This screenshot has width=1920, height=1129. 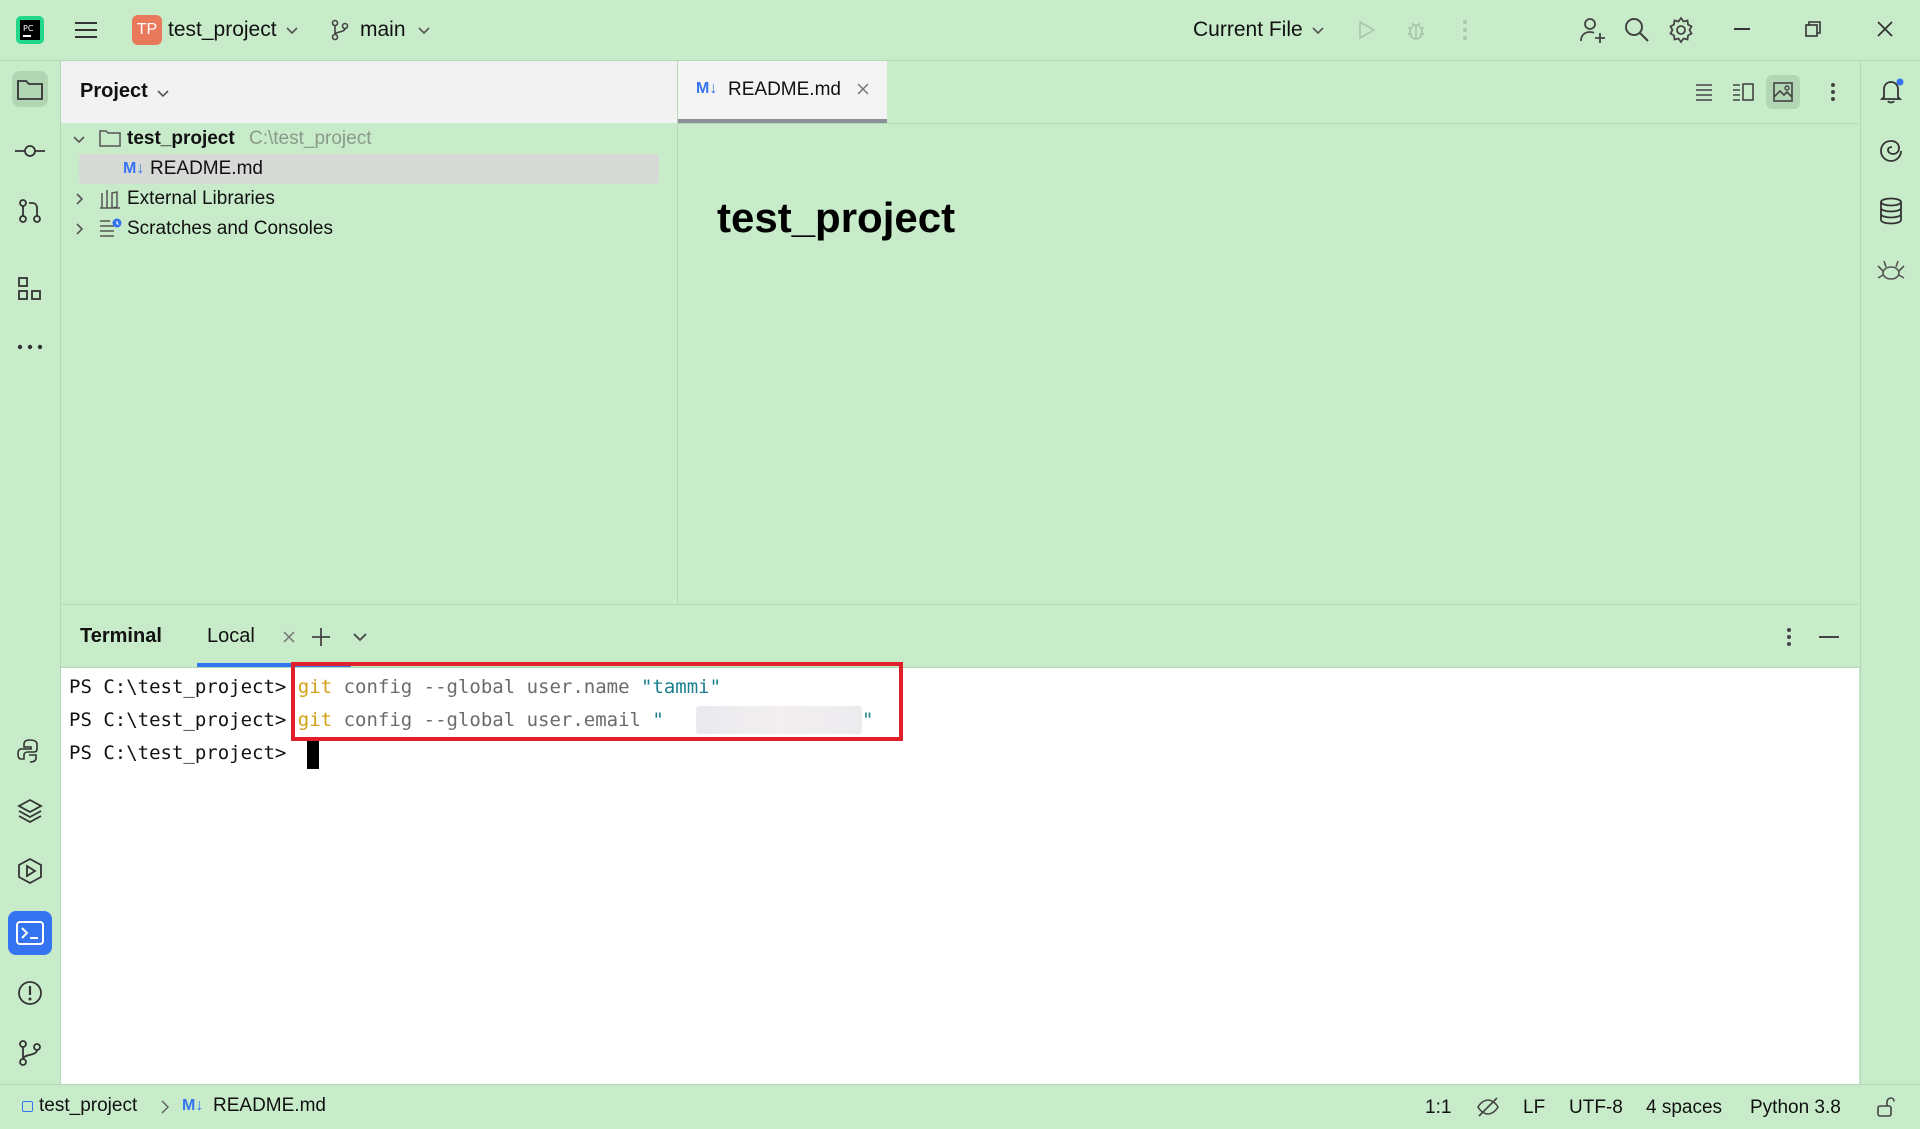 I want to click on new-terminal-plus-icon, so click(x=321, y=637).